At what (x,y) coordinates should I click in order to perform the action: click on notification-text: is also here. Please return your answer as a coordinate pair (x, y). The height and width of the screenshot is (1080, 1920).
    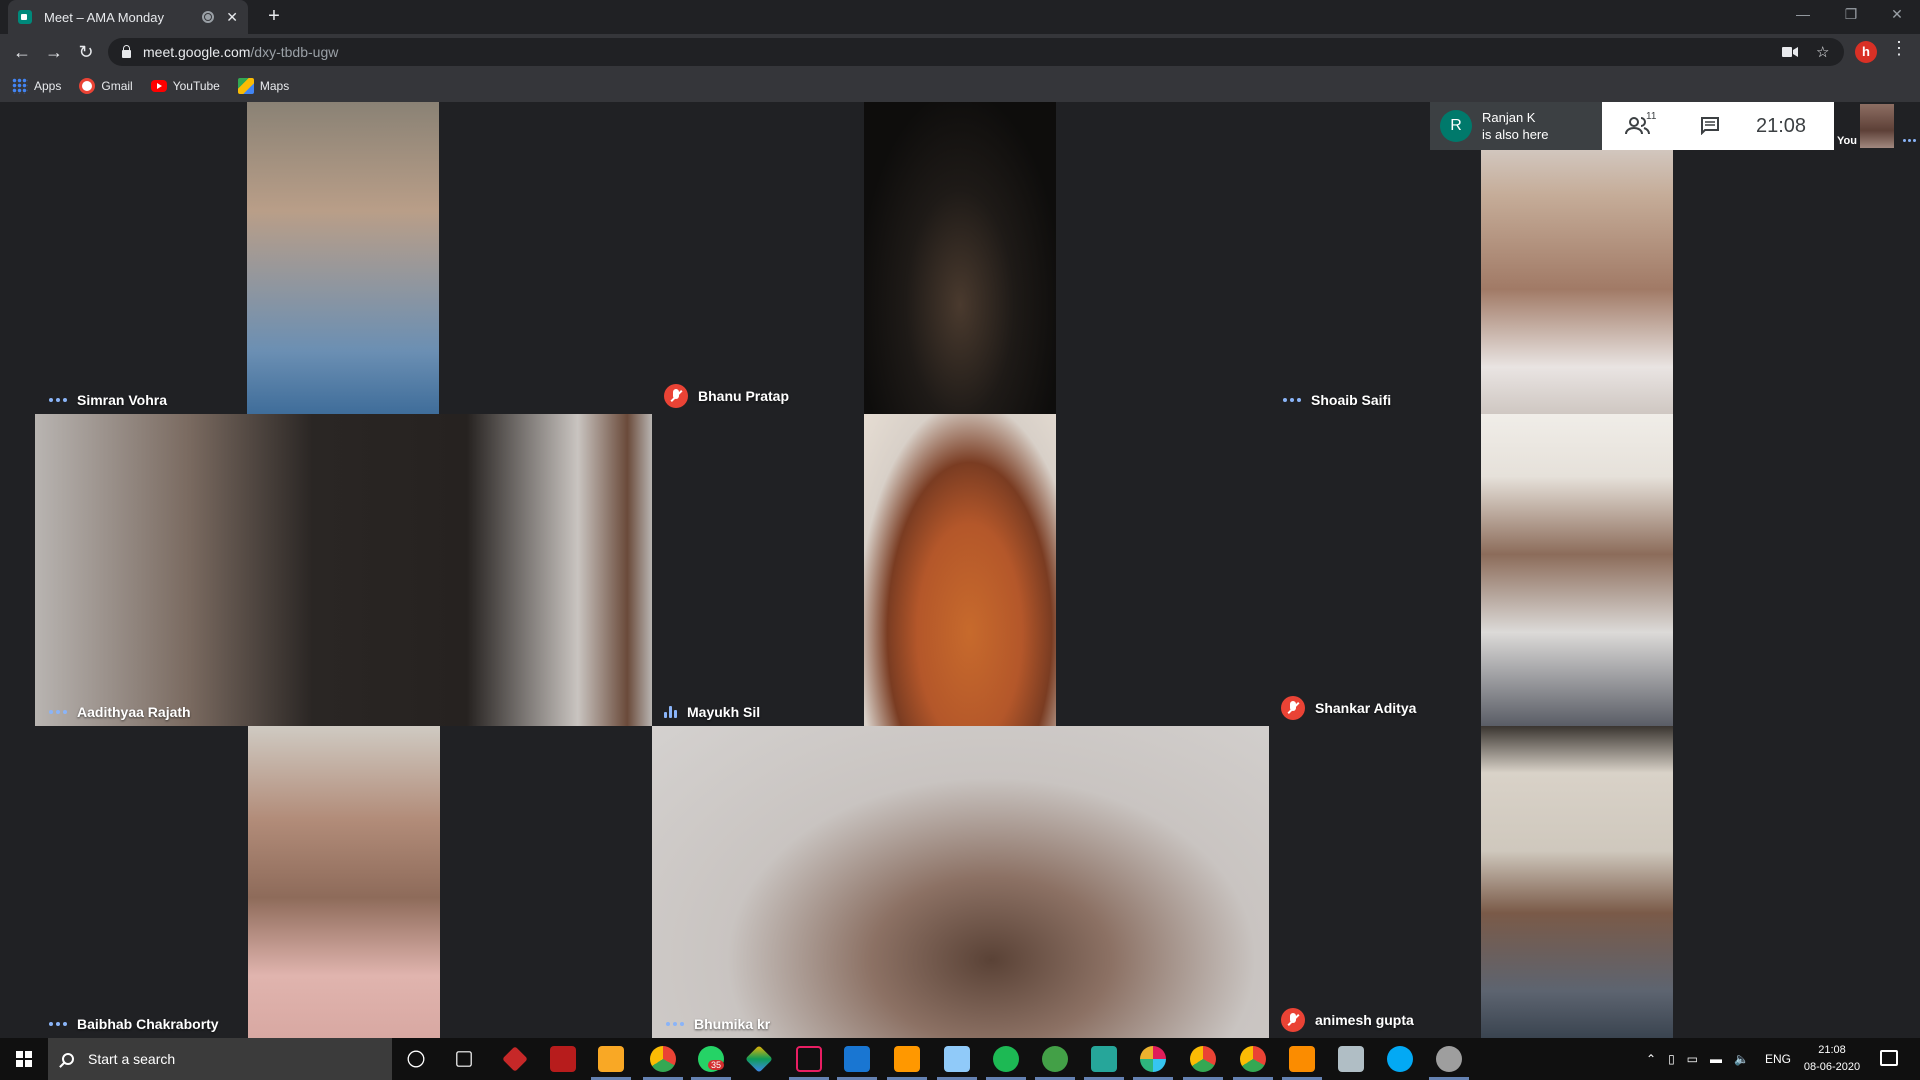
    Looking at the image, I should click on (1515, 134).